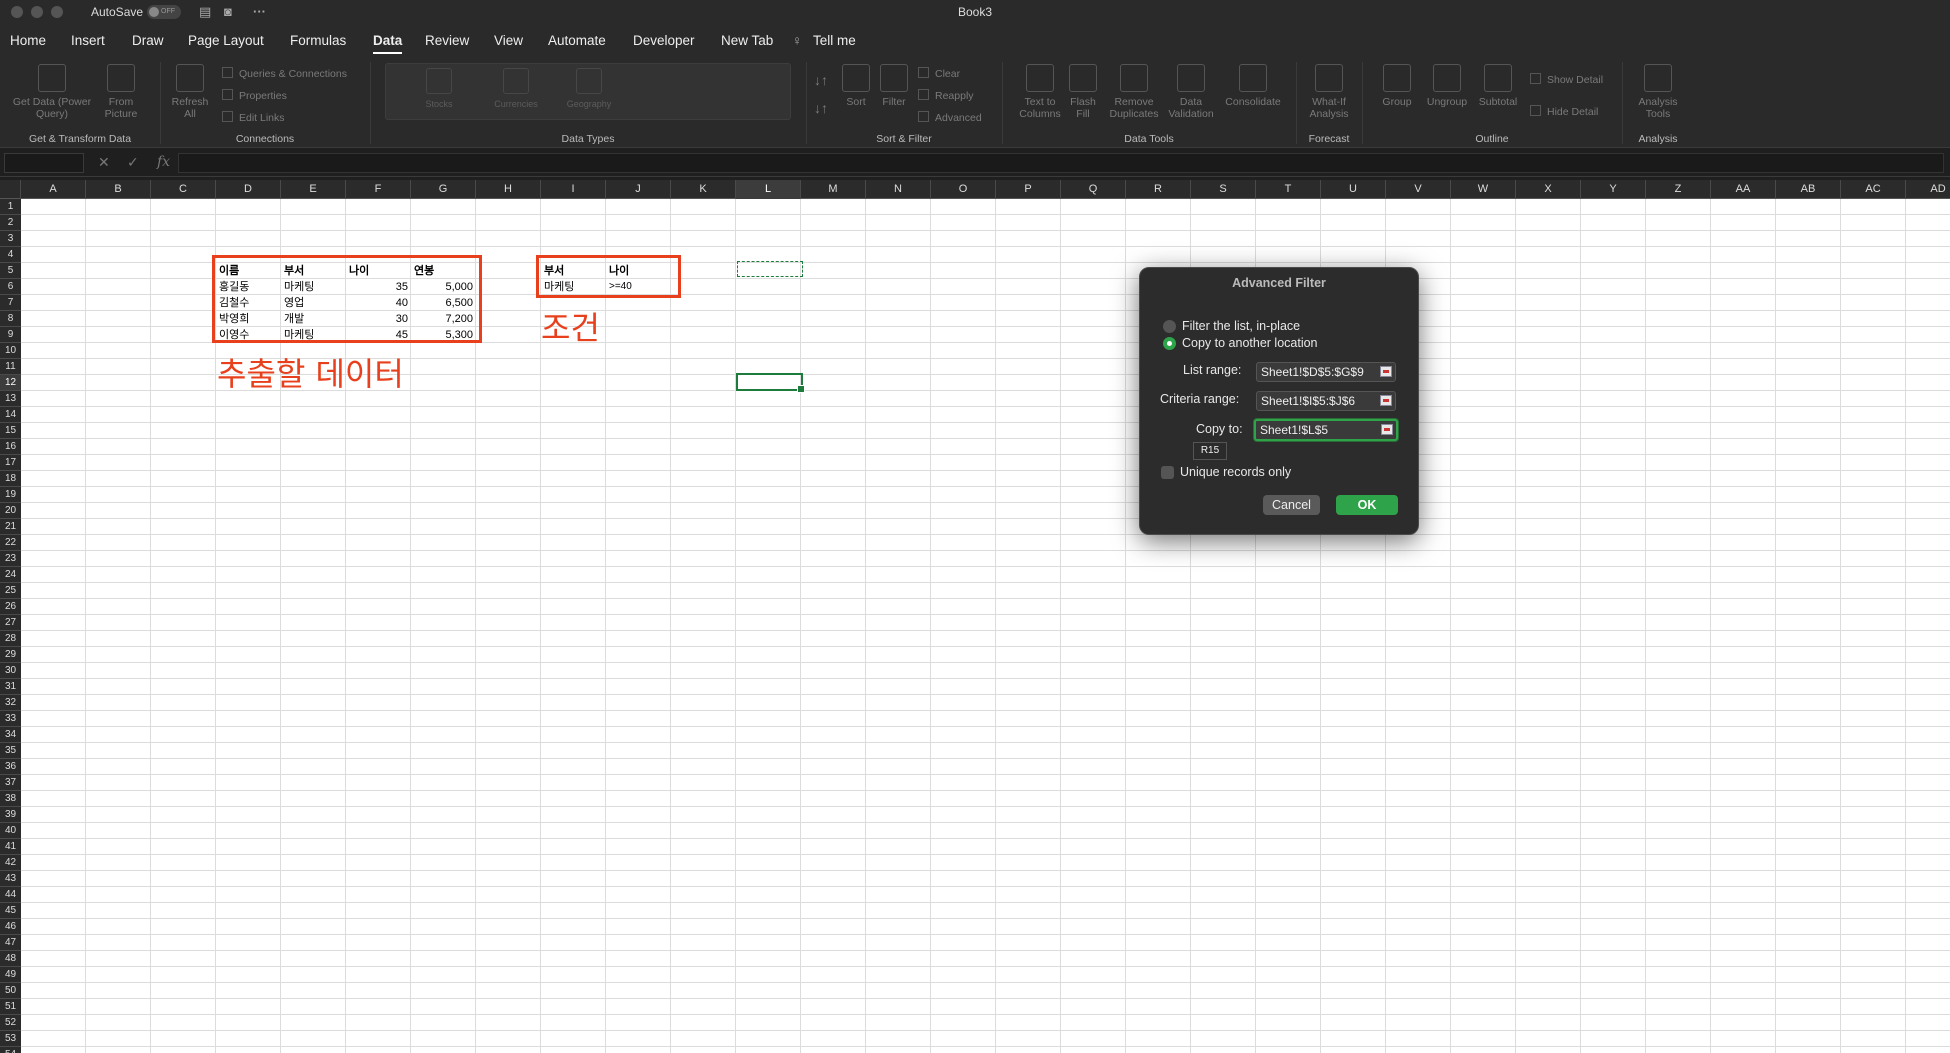 The image size is (1950, 1053). What do you see at coordinates (1191, 92) in the screenshot?
I see `data-validation-button: Data Validation` at bounding box center [1191, 92].